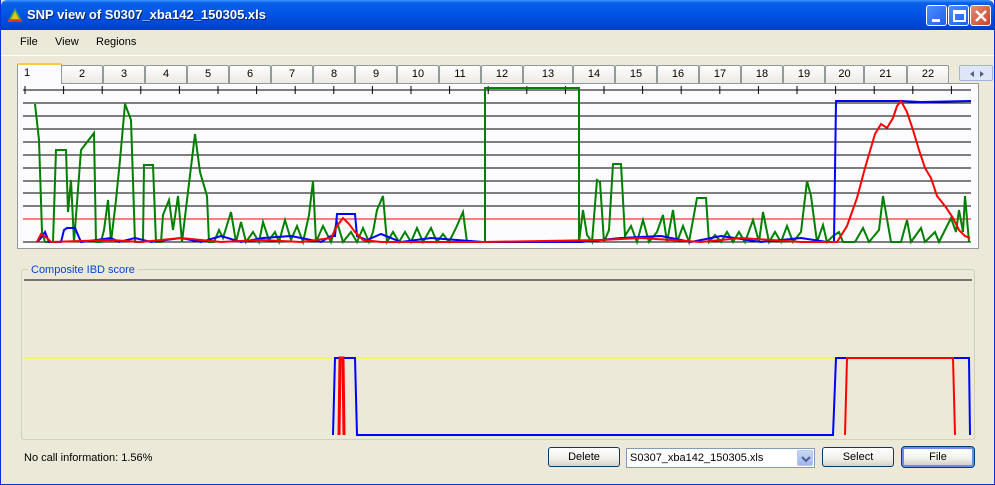  What do you see at coordinates (938, 457) in the screenshot?
I see `file-button: File` at bounding box center [938, 457].